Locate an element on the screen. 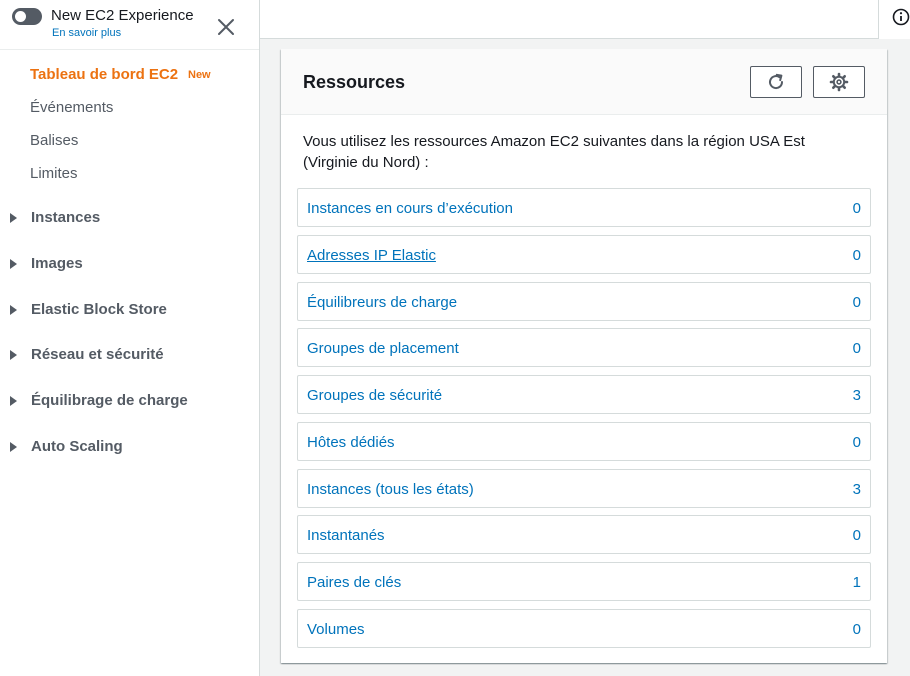  refresh-icon is located at coordinates (776, 81).